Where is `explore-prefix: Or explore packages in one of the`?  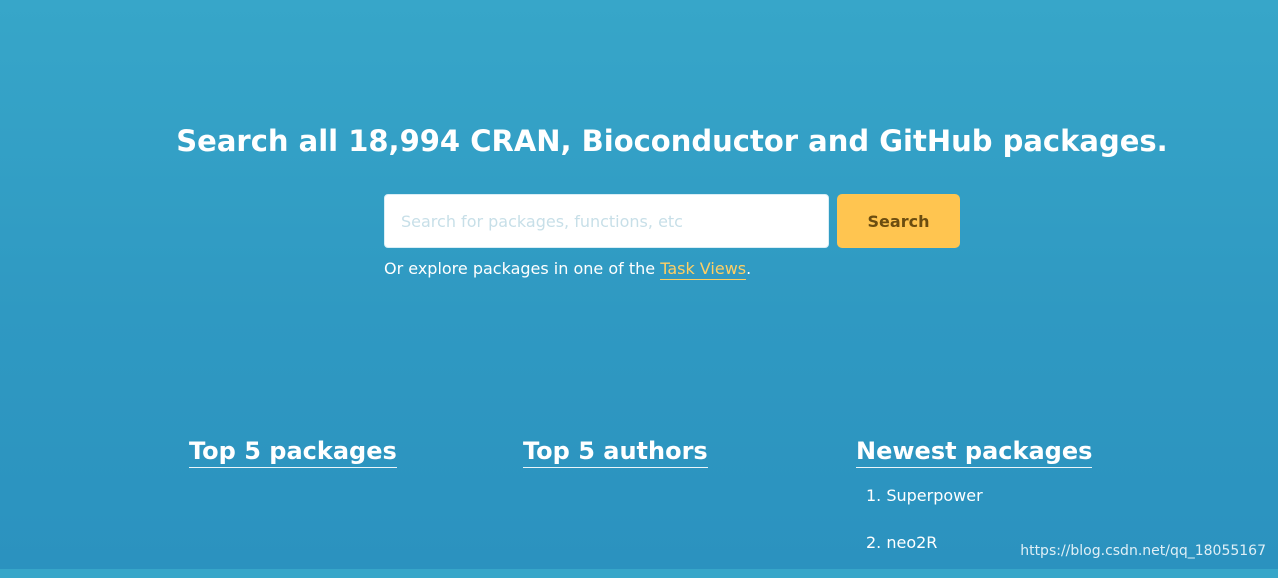
explore-prefix: Or explore packages in one of the is located at coordinates (522, 268).